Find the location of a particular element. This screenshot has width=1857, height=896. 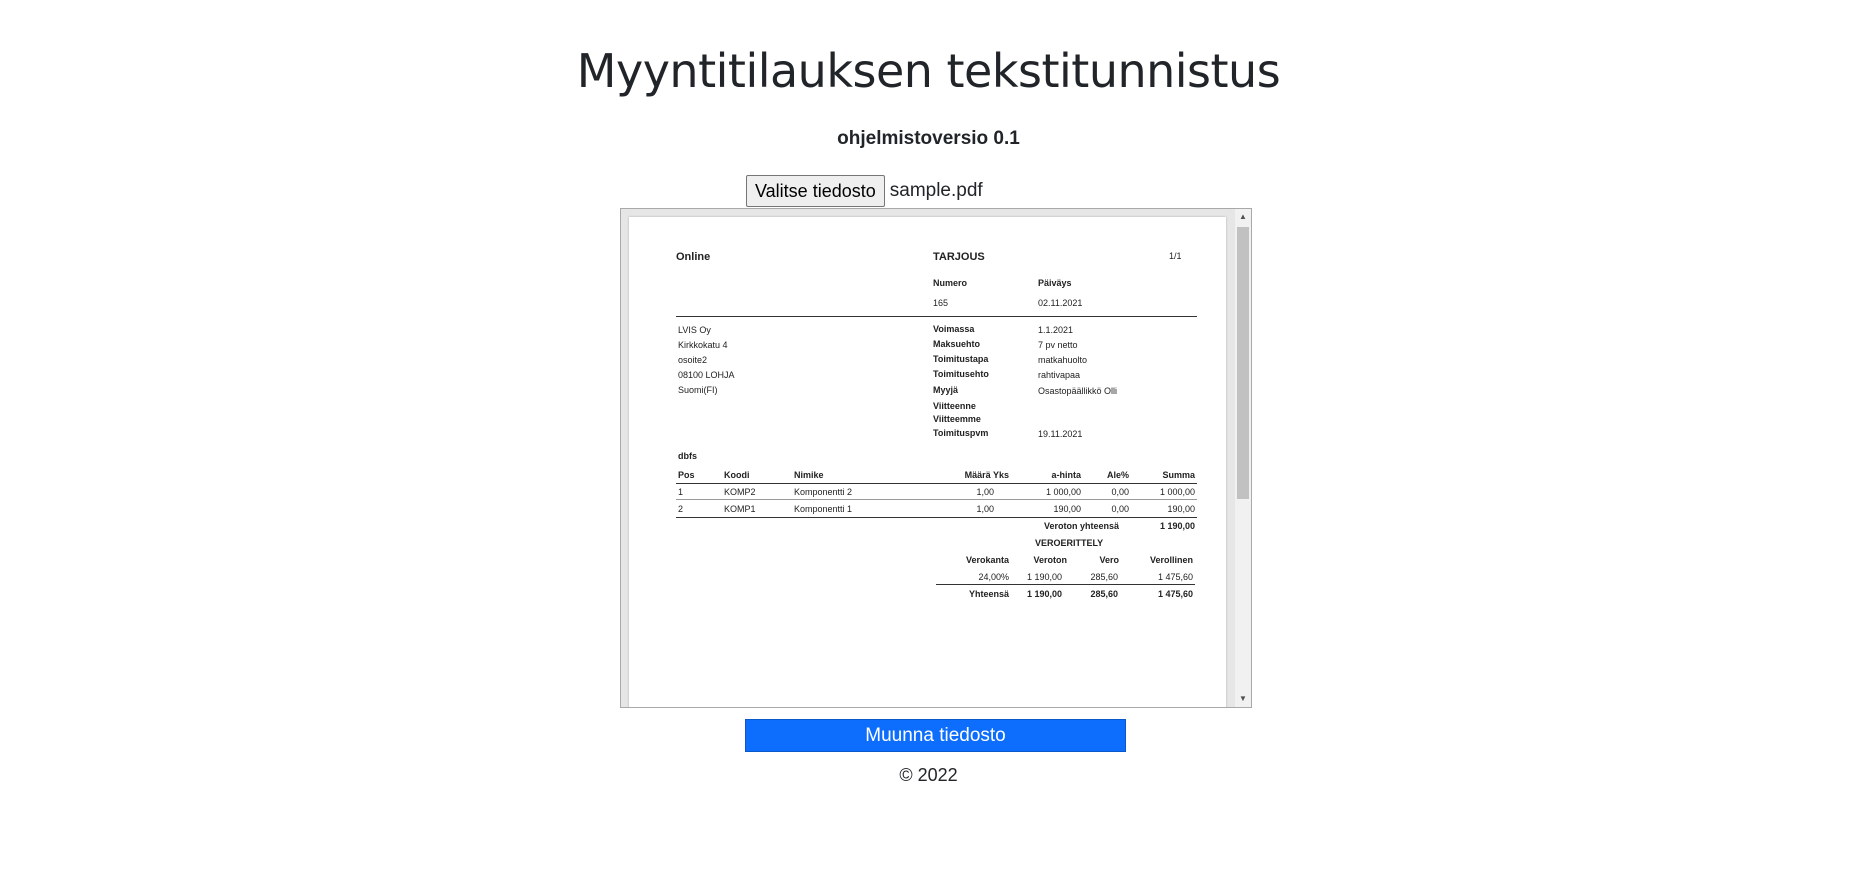

tax-cell: 1 190,00 is located at coordinates (1044, 577).